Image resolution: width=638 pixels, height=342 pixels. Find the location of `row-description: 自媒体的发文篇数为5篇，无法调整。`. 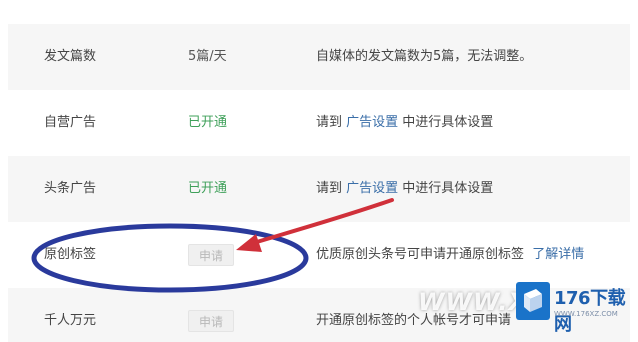

row-description: 自媒体的发文篇数为5篇，无法调整。 is located at coordinates (424, 56).